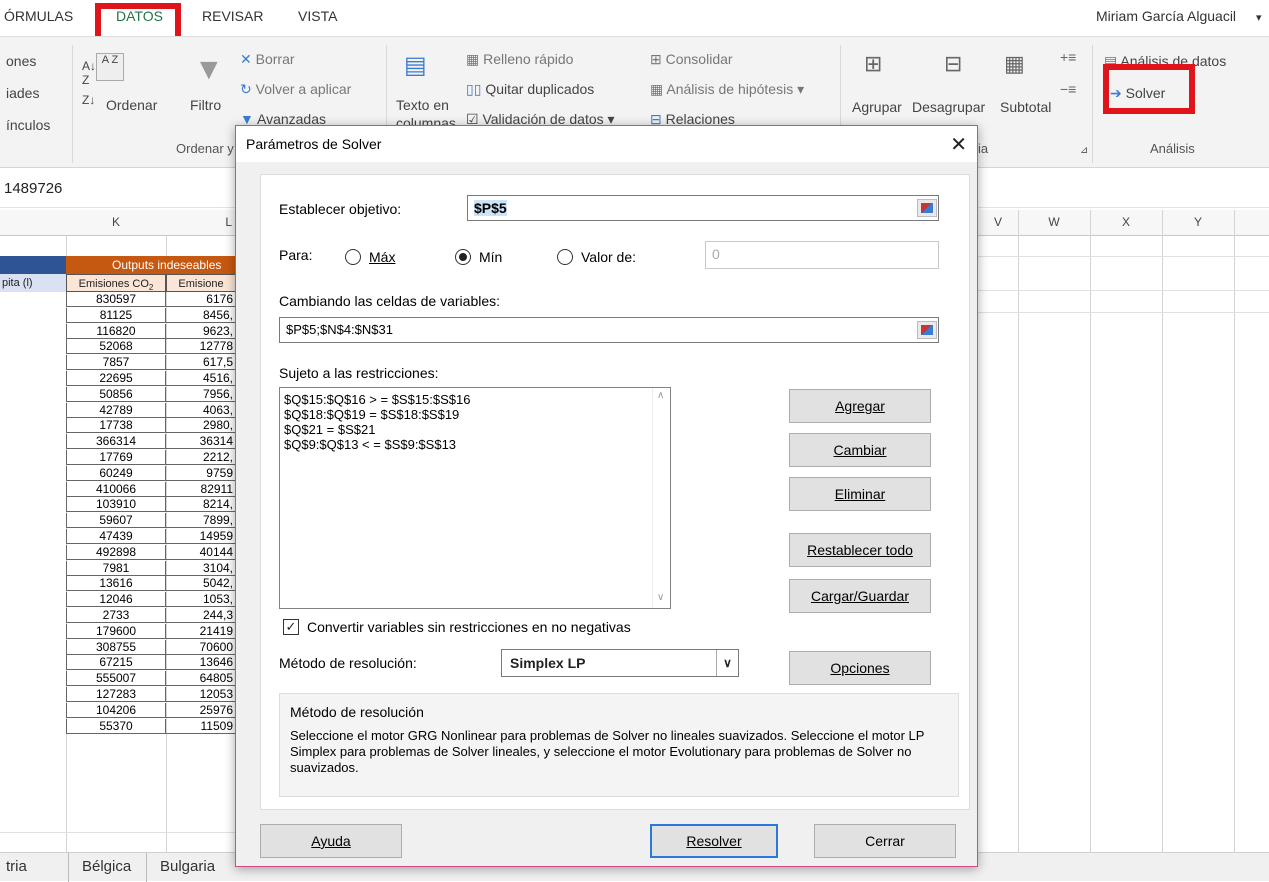 The height and width of the screenshot is (882, 1269). What do you see at coordinates (116, 442) in the screenshot?
I see `table-cell-k: 366314` at bounding box center [116, 442].